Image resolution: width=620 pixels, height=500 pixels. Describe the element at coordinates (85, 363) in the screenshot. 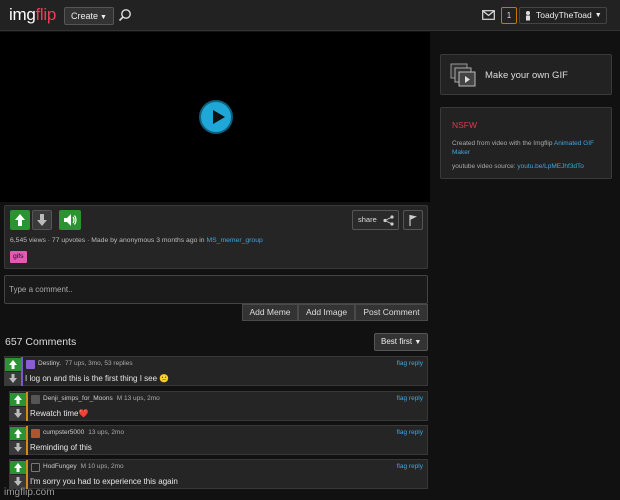

I see `comment-header: Destiny. 77 ups, 3mo, 53 replies` at that location.